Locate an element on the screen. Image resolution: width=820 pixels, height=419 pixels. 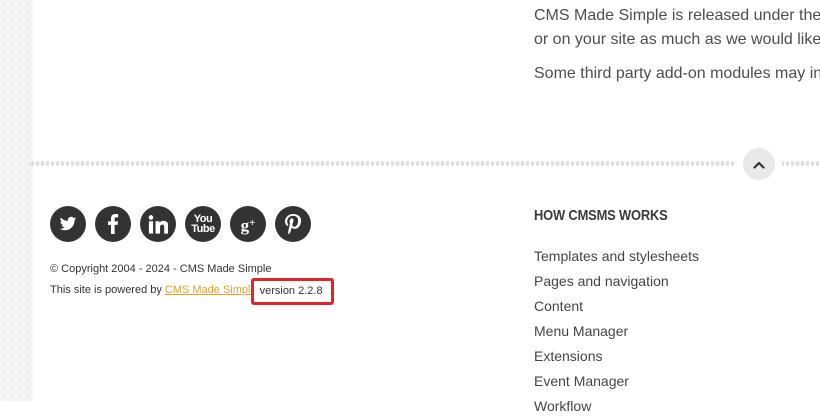
twitter-link is located at coordinates (68, 224).